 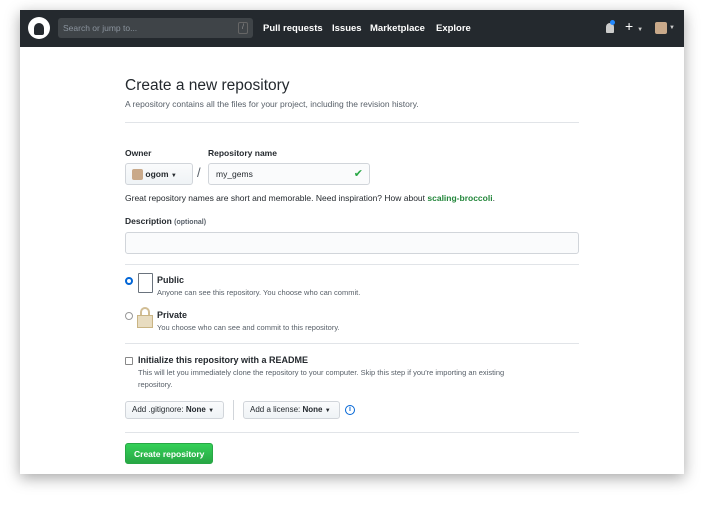 What do you see at coordinates (293, 28) in the screenshot?
I see `nav-pull-requests: Pull requests` at bounding box center [293, 28].